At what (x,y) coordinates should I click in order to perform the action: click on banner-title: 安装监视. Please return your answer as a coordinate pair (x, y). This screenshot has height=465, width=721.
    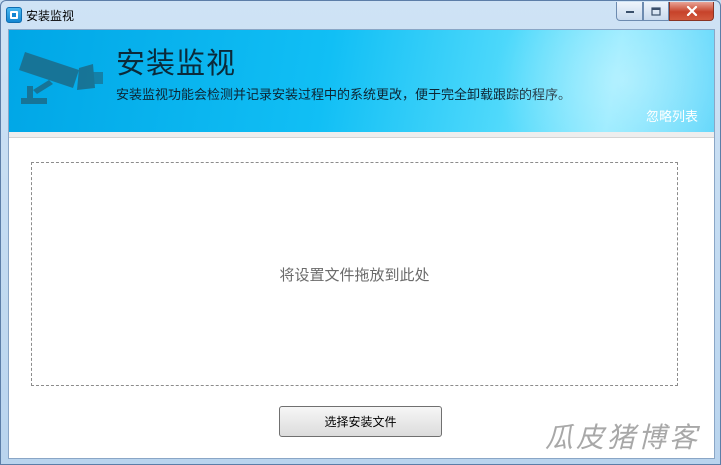
    Looking at the image, I should click on (176, 63).